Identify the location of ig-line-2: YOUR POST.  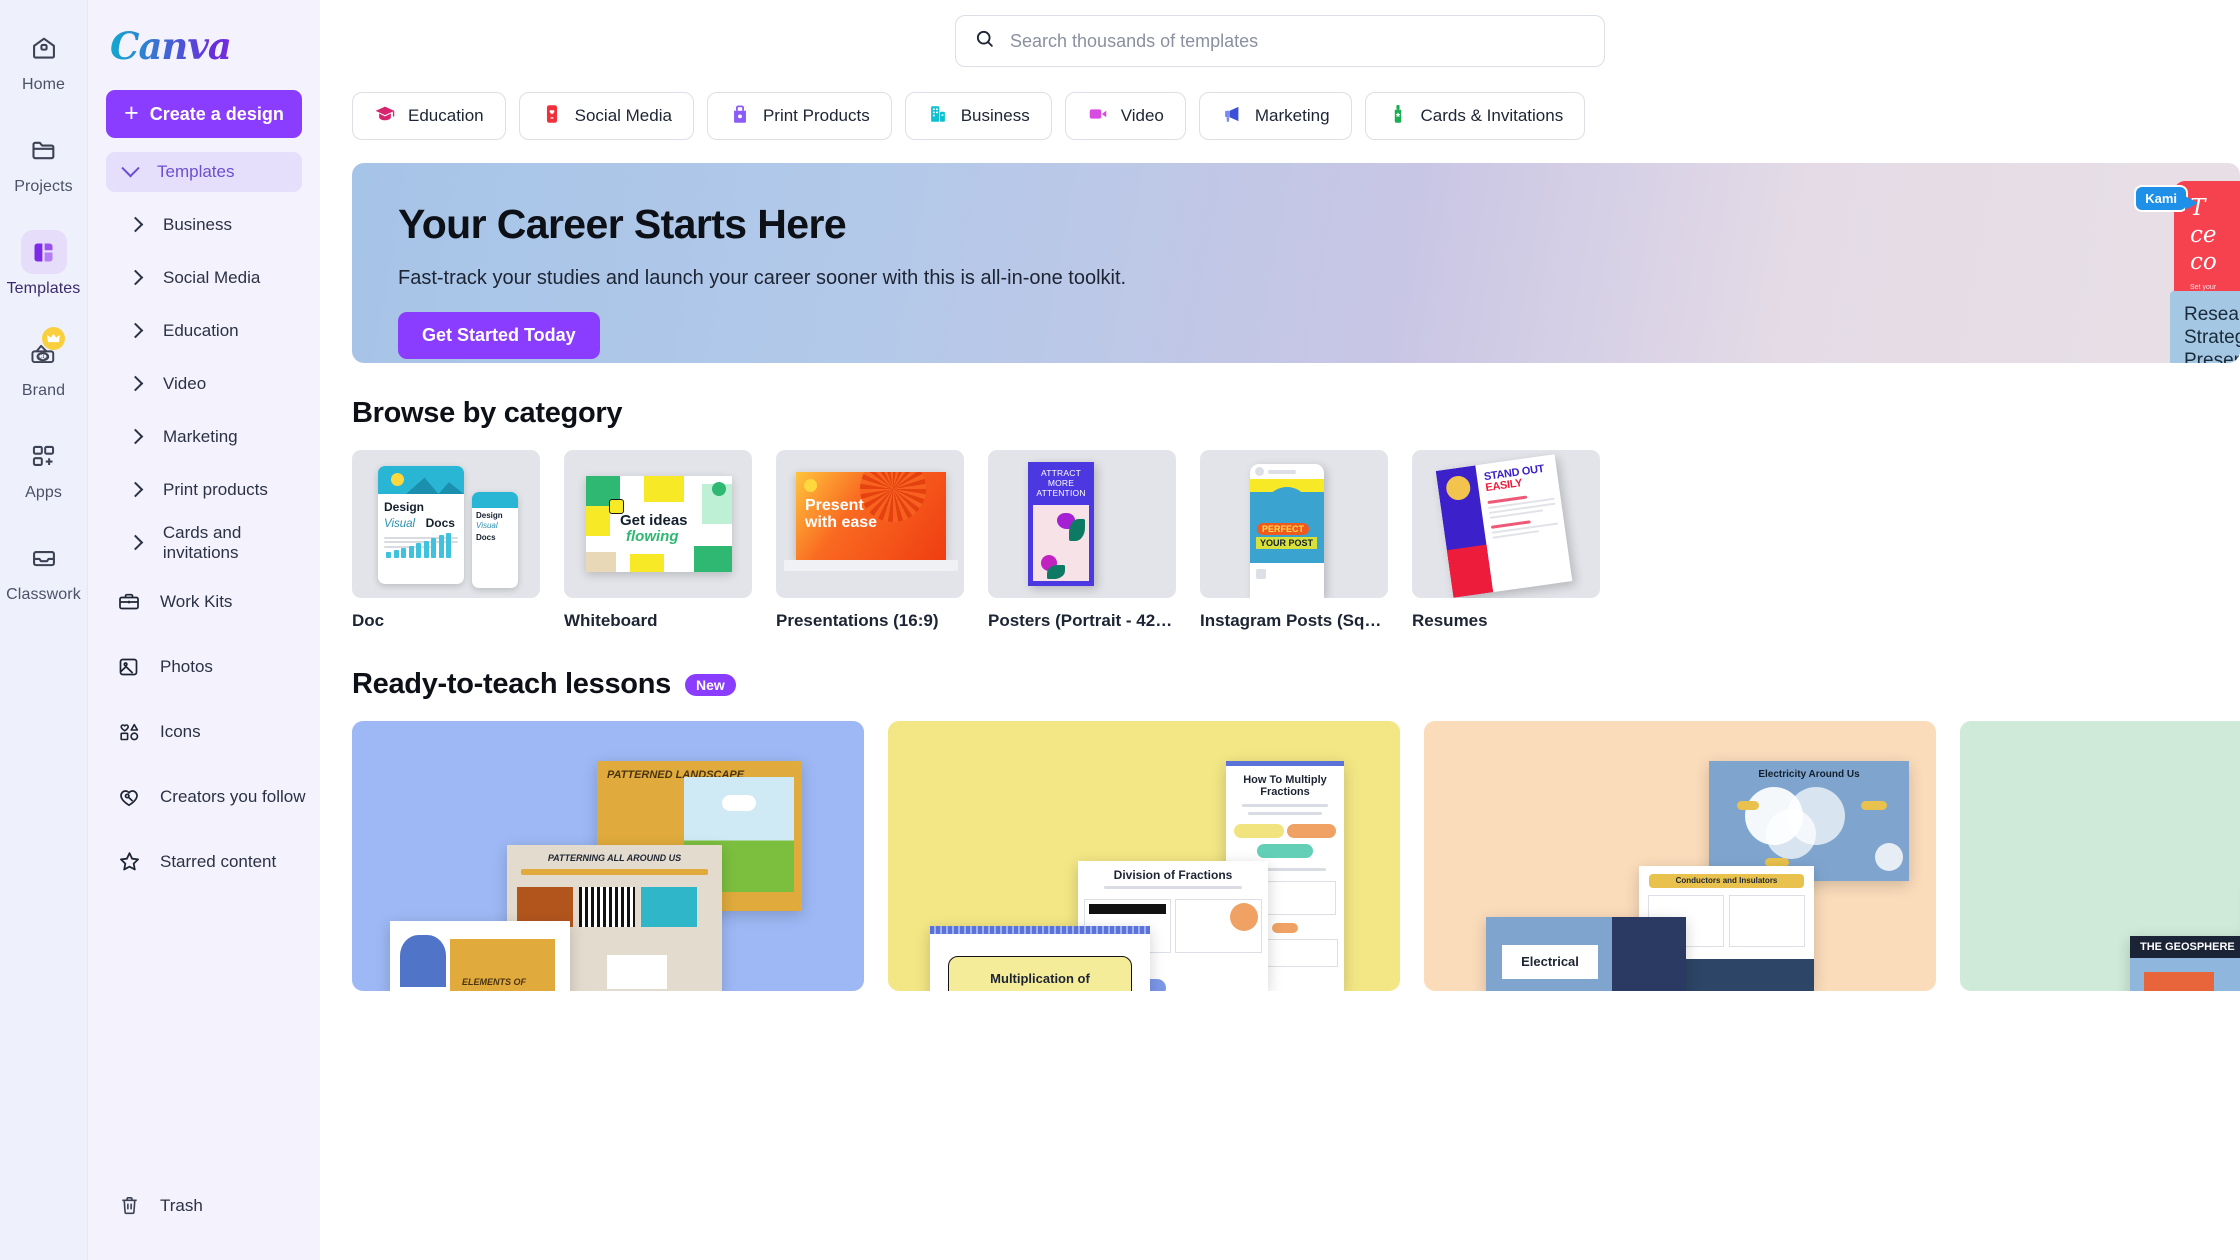
(1287, 543).